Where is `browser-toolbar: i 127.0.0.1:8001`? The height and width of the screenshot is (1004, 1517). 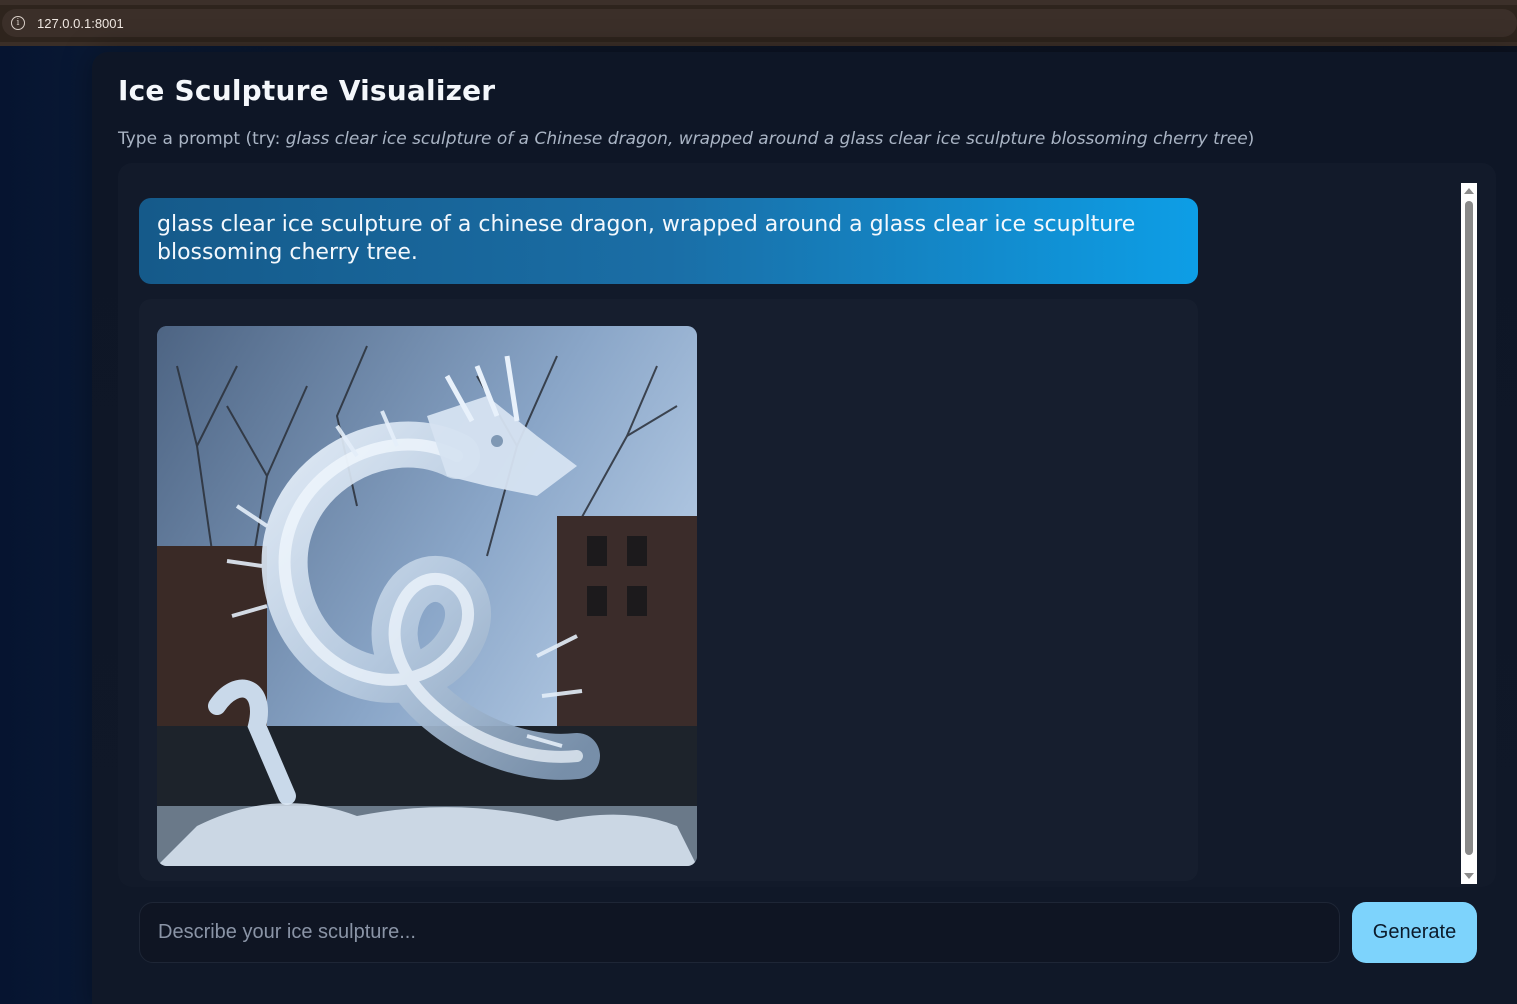 browser-toolbar: i 127.0.0.1:8001 is located at coordinates (758, 23).